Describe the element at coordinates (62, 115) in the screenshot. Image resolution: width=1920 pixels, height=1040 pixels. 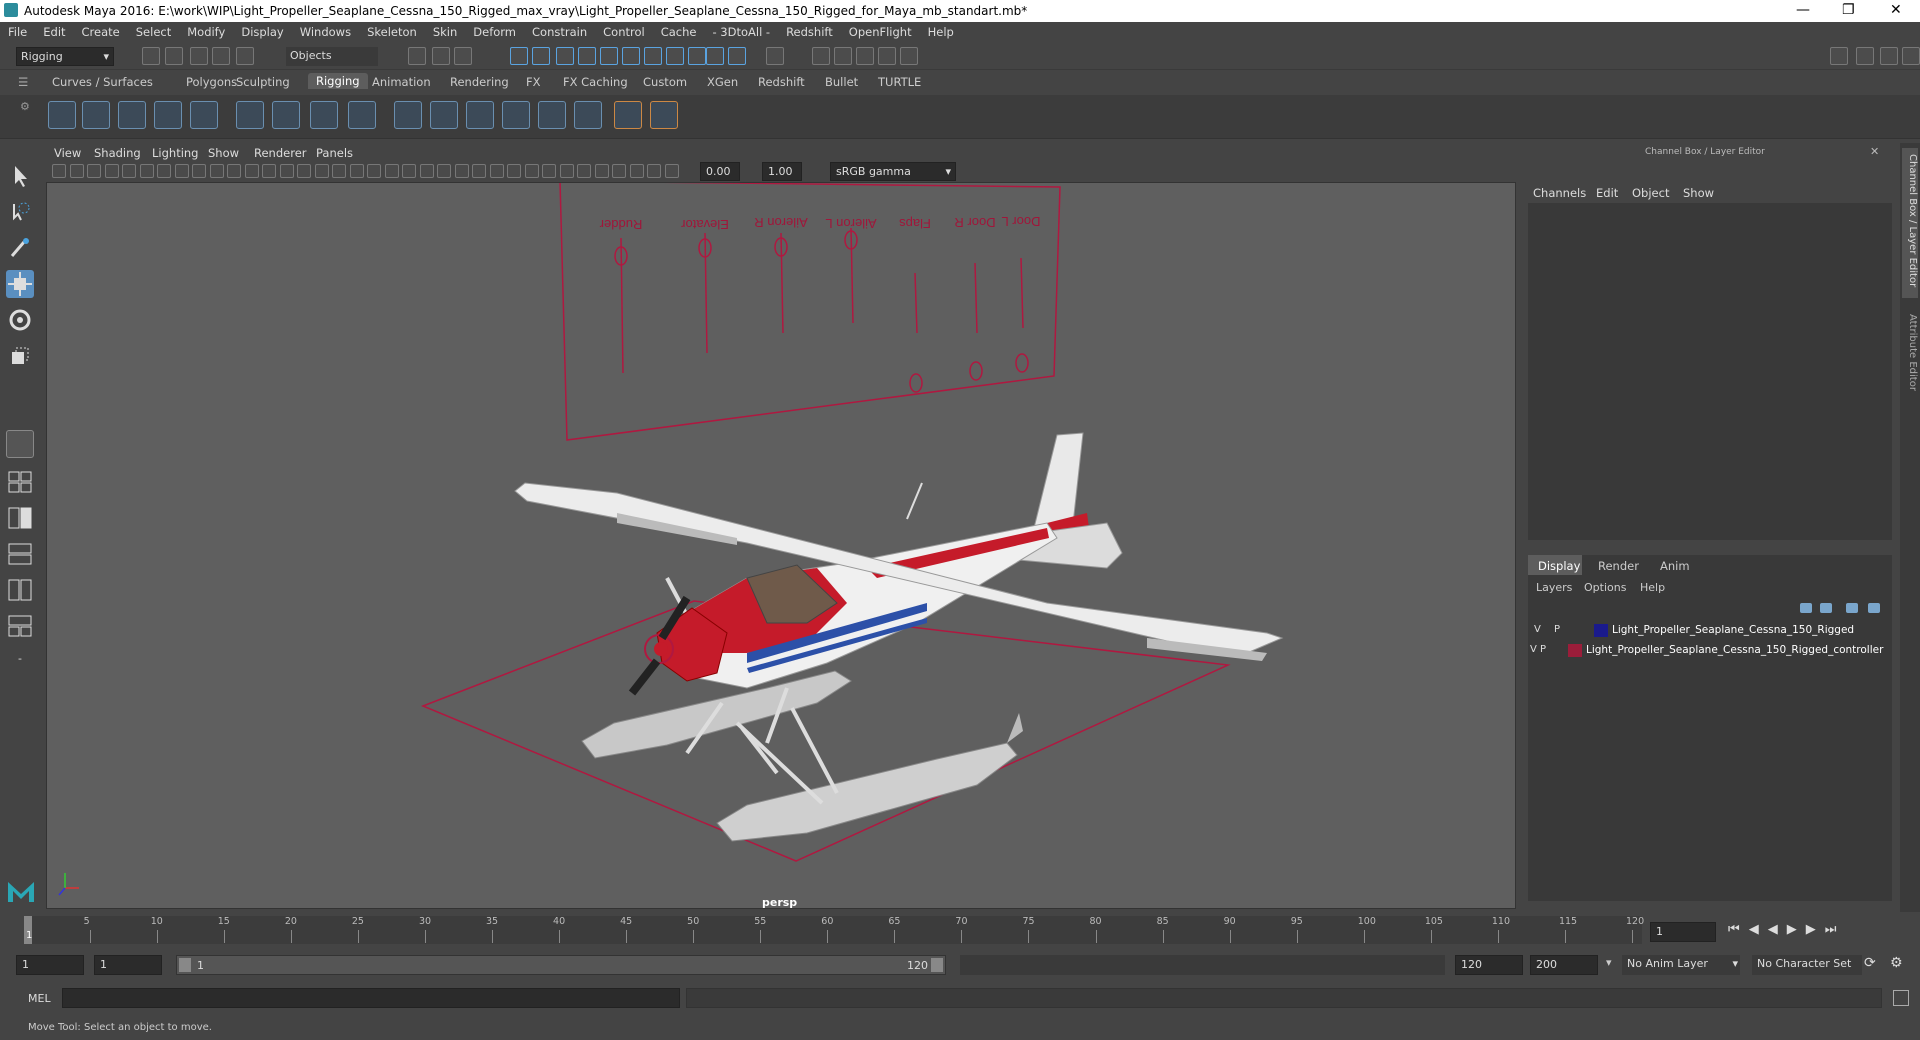
I see `joint-tool-icon` at that location.